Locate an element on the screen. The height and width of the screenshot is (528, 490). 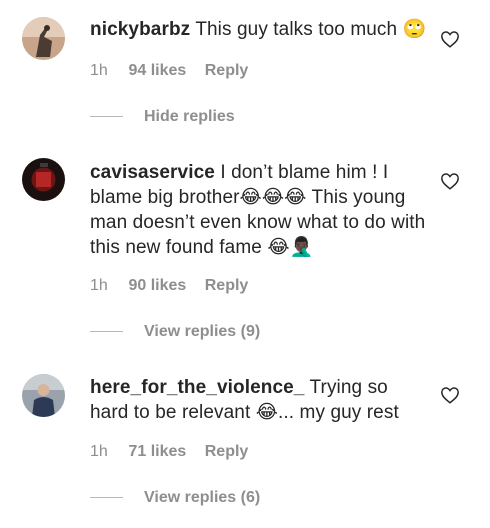
replies-toggle: View replies (9) is located at coordinates (175, 332).